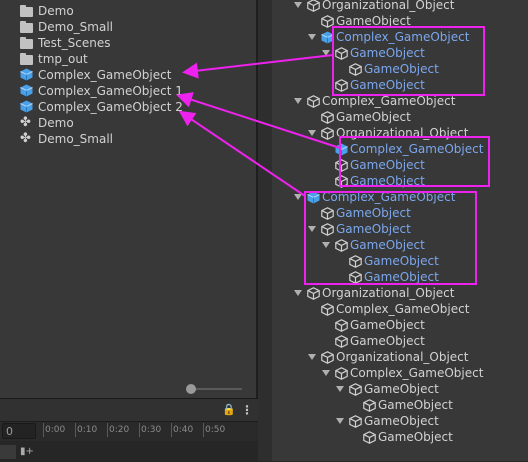 The height and width of the screenshot is (462, 528). Describe the element at coordinates (118, 430) in the screenshot. I see `ruler-tick: 0:20` at that location.